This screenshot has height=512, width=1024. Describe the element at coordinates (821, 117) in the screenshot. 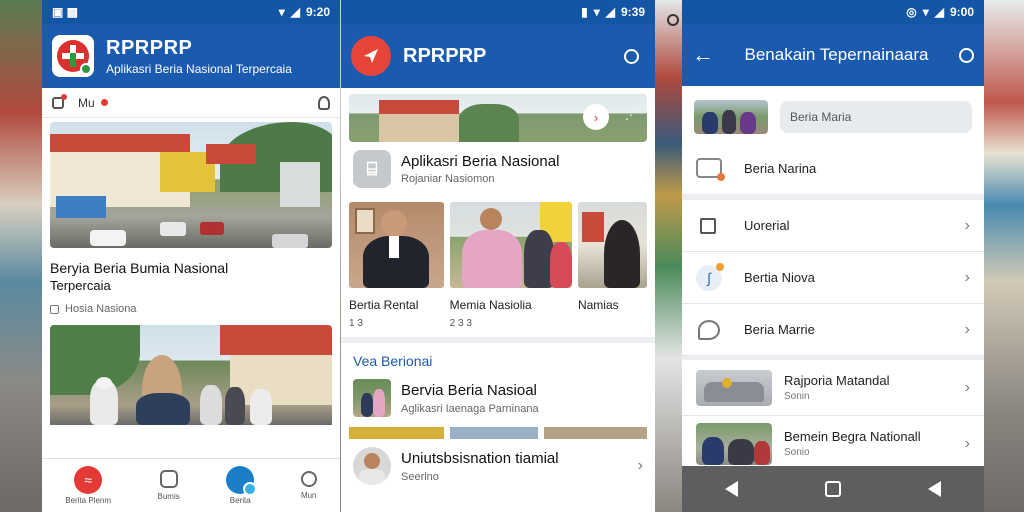

I see `search-field-text: Beria Maria` at that location.